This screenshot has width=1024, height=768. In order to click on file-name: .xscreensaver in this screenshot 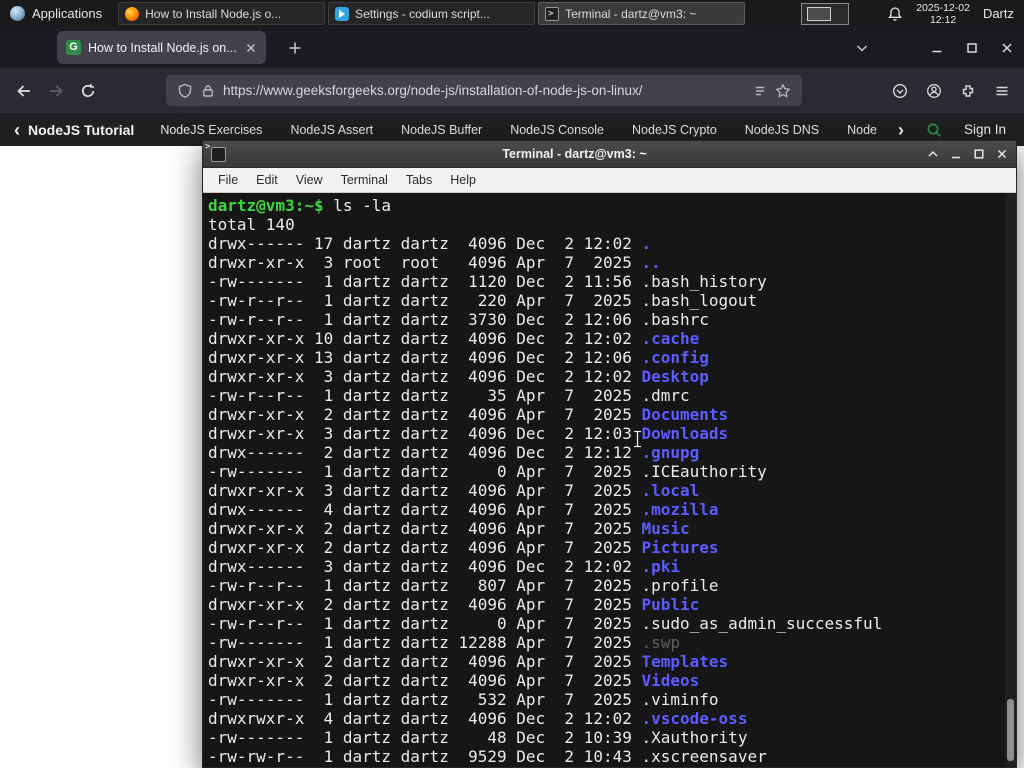, I will do `click(704, 756)`.